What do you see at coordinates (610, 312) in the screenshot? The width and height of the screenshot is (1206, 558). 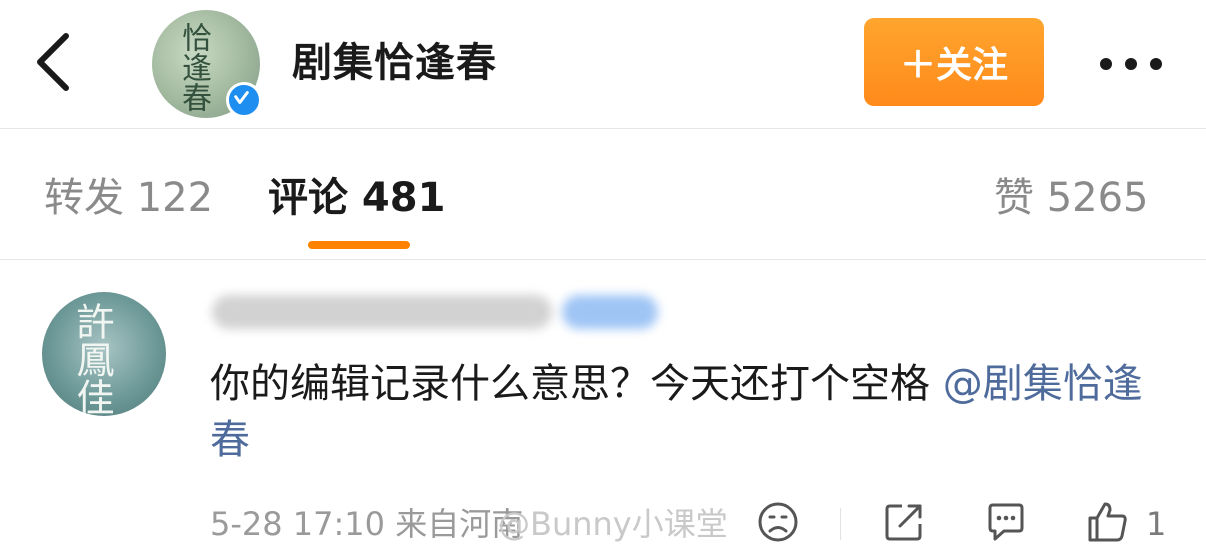 I see `blurred-badge` at bounding box center [610, 312].